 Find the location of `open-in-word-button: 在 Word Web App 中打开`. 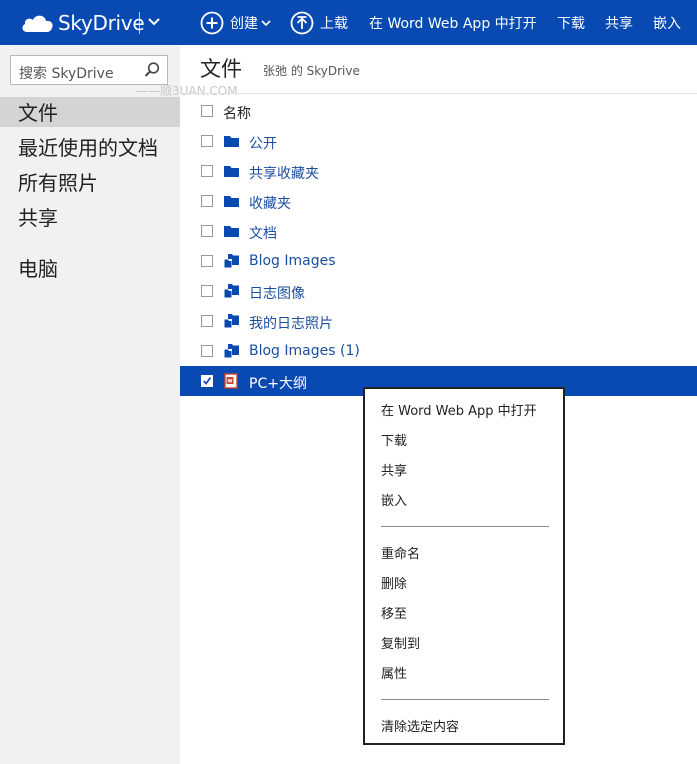

open-in-word-button: 在 Word Web App 中打开 is located at coordinates (453, 22).